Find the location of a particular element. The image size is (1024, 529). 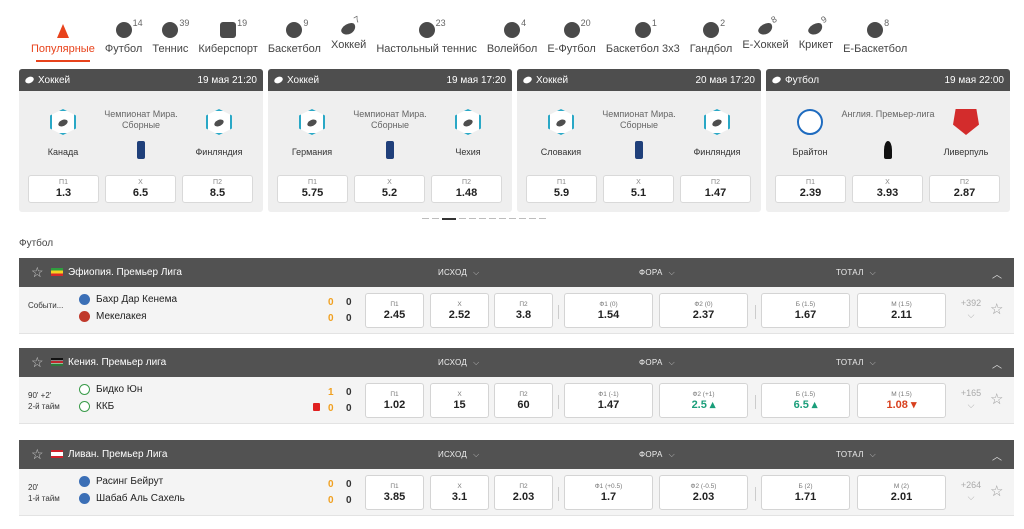

odd-p1: П1 1.02 is located at coordinates (394, 400).